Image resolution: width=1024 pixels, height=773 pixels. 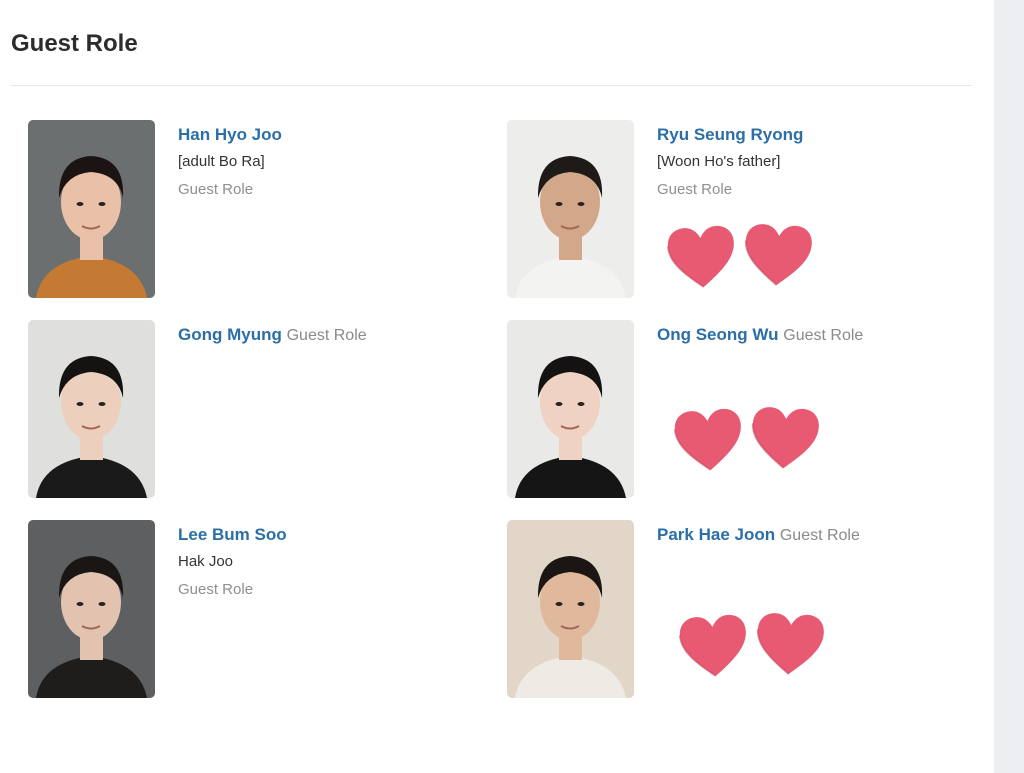 What do you see at coordinates (258, 210) in the screenshot?
I see `cast-card: Han Hyo Joo [adult Bo Ra] Guest Role` at bounding box center [258, 210].